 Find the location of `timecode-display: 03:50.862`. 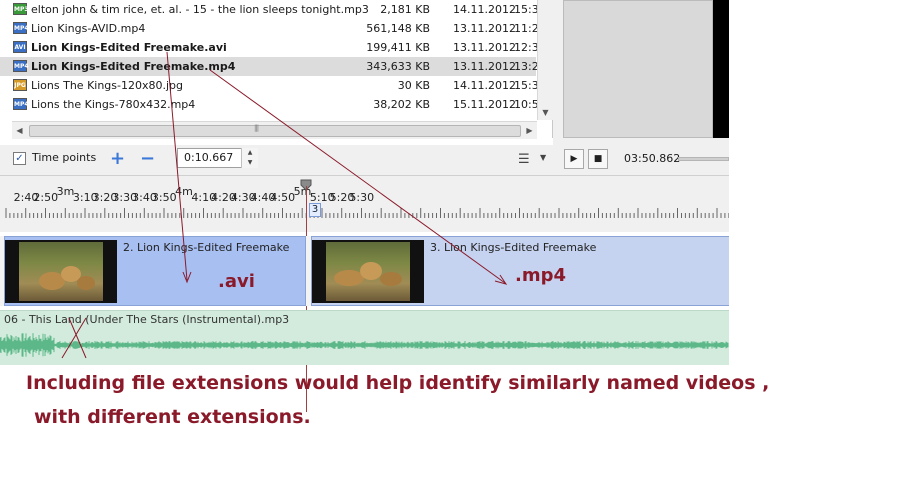

timecode-display: 03:50.862 is located at coordinates (652, 158).